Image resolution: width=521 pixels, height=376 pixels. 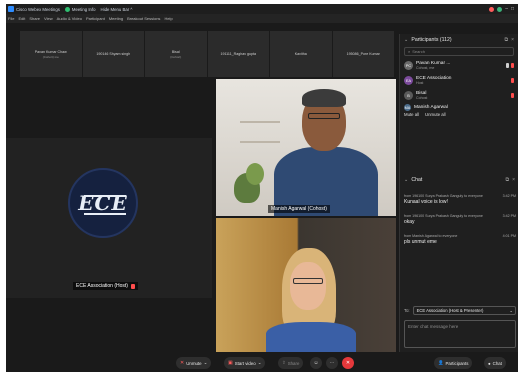 What do you see at coordinates (409, 222) in the screenshot?
I see `message-text: okay` at bounding box center [409, 222].